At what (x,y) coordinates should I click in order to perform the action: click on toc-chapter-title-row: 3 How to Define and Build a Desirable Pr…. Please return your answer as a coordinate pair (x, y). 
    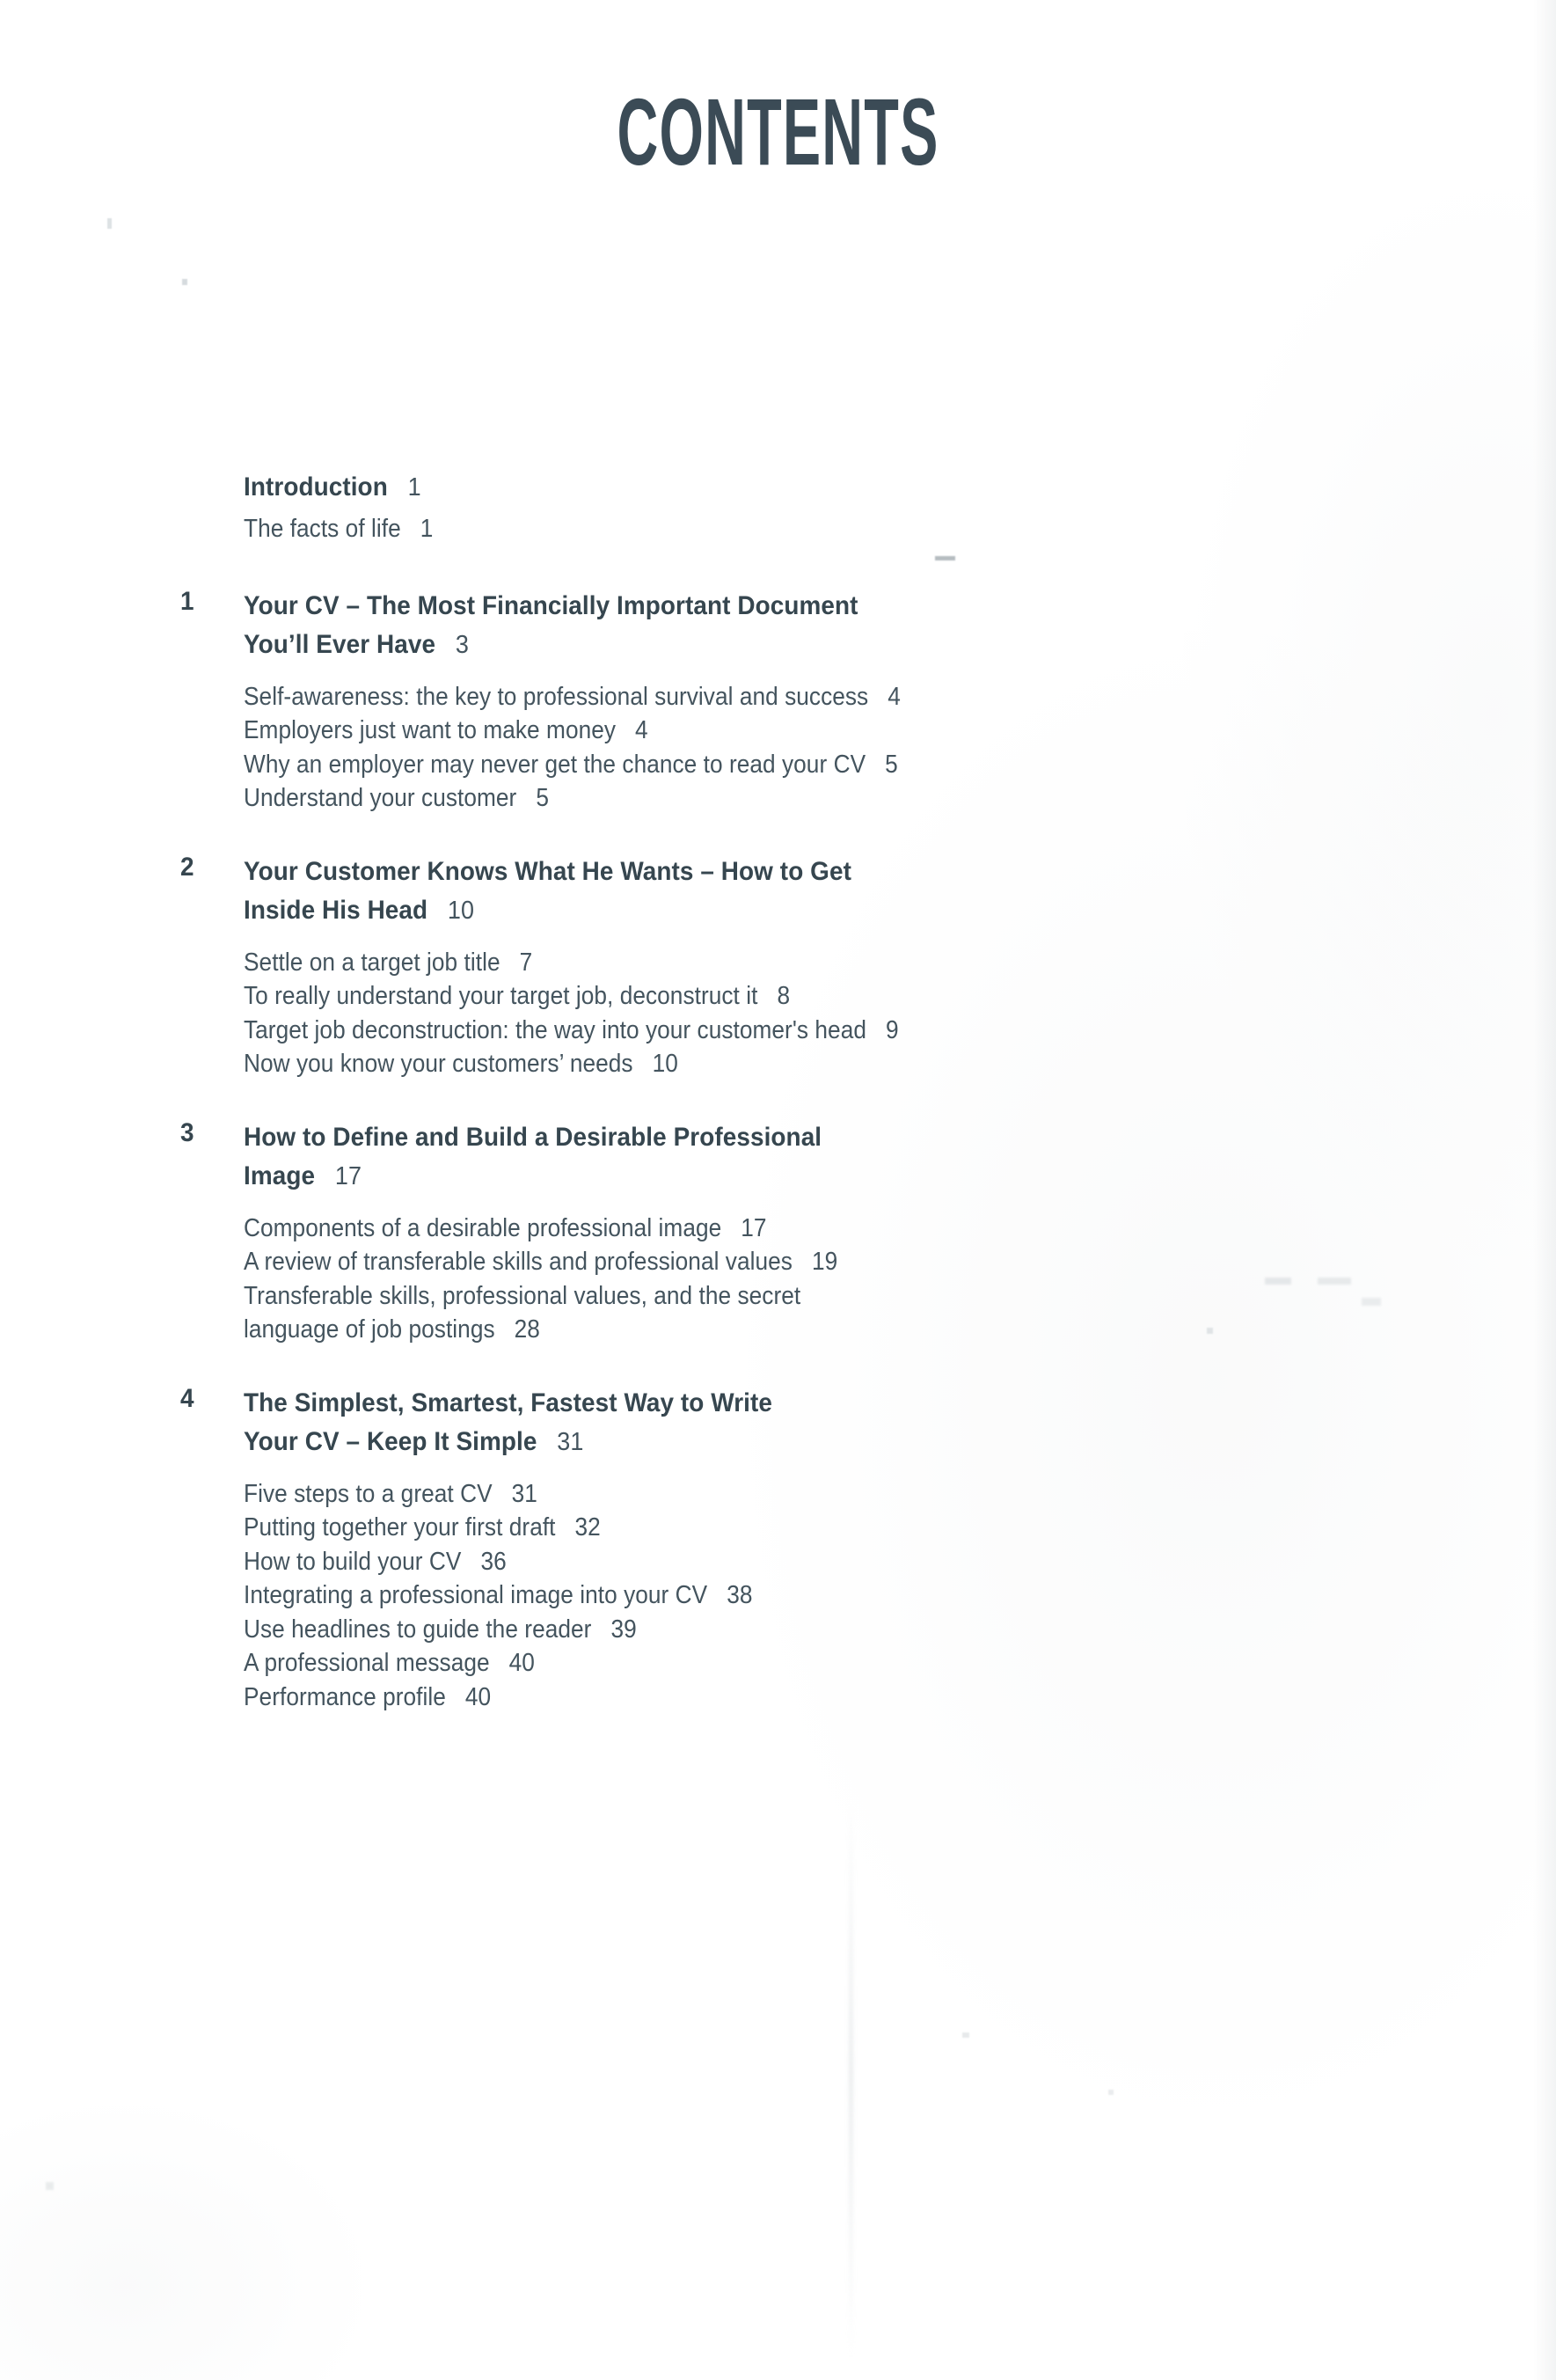
    Looking at the image, I should click on (796, 1157).